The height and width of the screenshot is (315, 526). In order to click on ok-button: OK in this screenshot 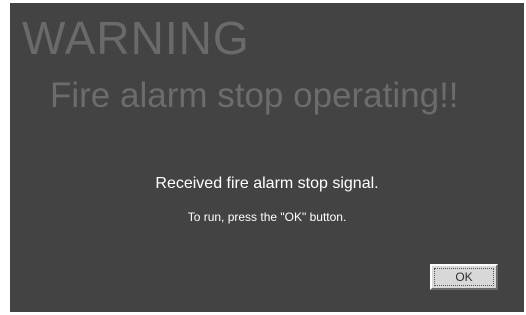, I will do `click(464, 277)`.